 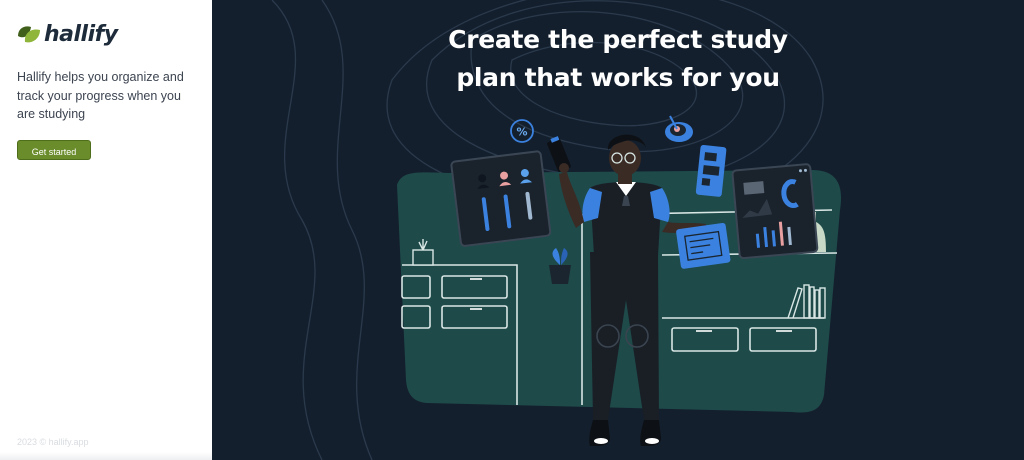 I want to click on clipboard-card, so click(x=703, y=245).